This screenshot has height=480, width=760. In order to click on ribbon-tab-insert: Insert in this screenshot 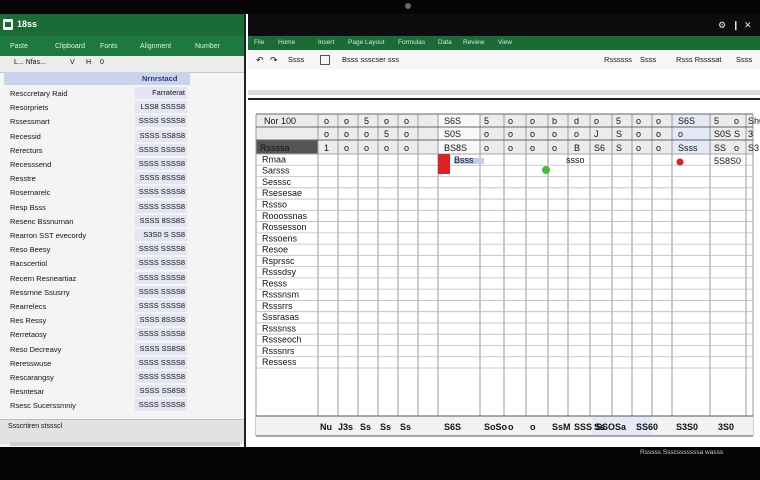, I will do `click(326, 42)`.